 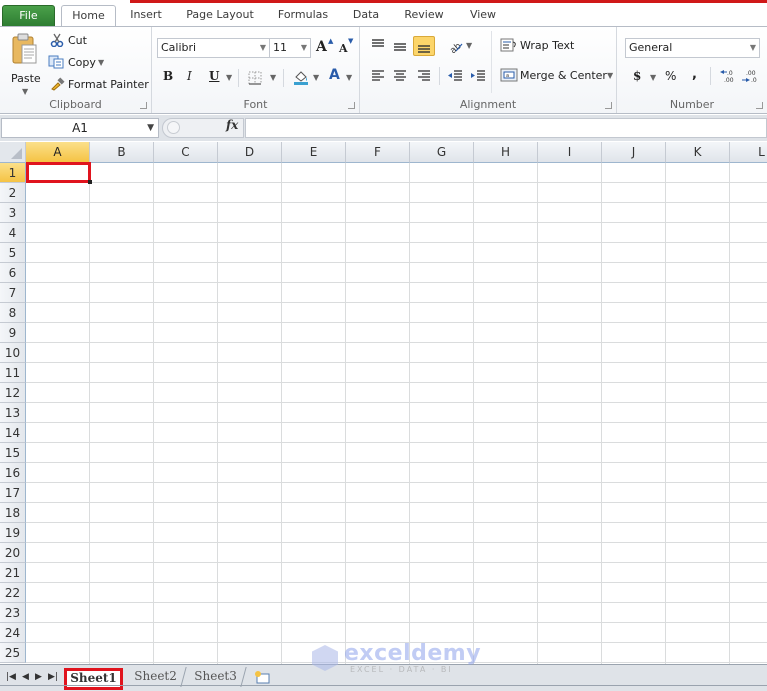 What do you see at coordinates (378, 44) in the screenshot?
I see `top-align-icon` at bounding box center [378, 44].